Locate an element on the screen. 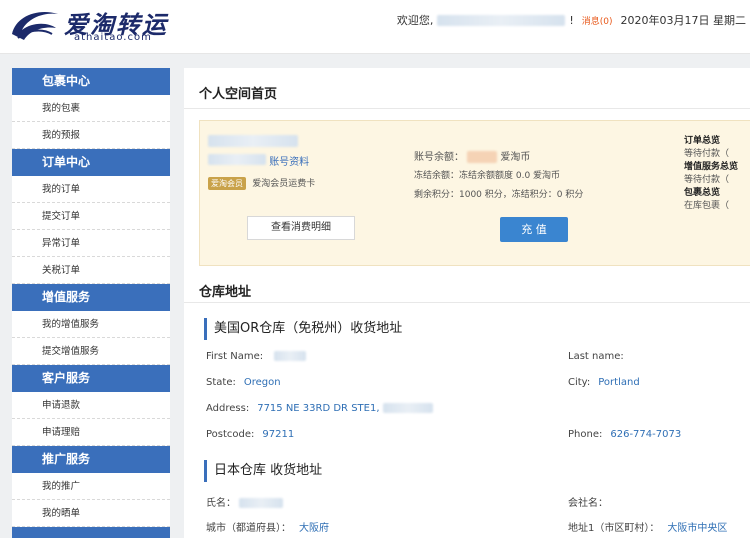 Image resolution: width=750 pixels, height=538 pixels. sidebar-item-my-value-added: 我的增值服务 is located at coordinates (91, 324).